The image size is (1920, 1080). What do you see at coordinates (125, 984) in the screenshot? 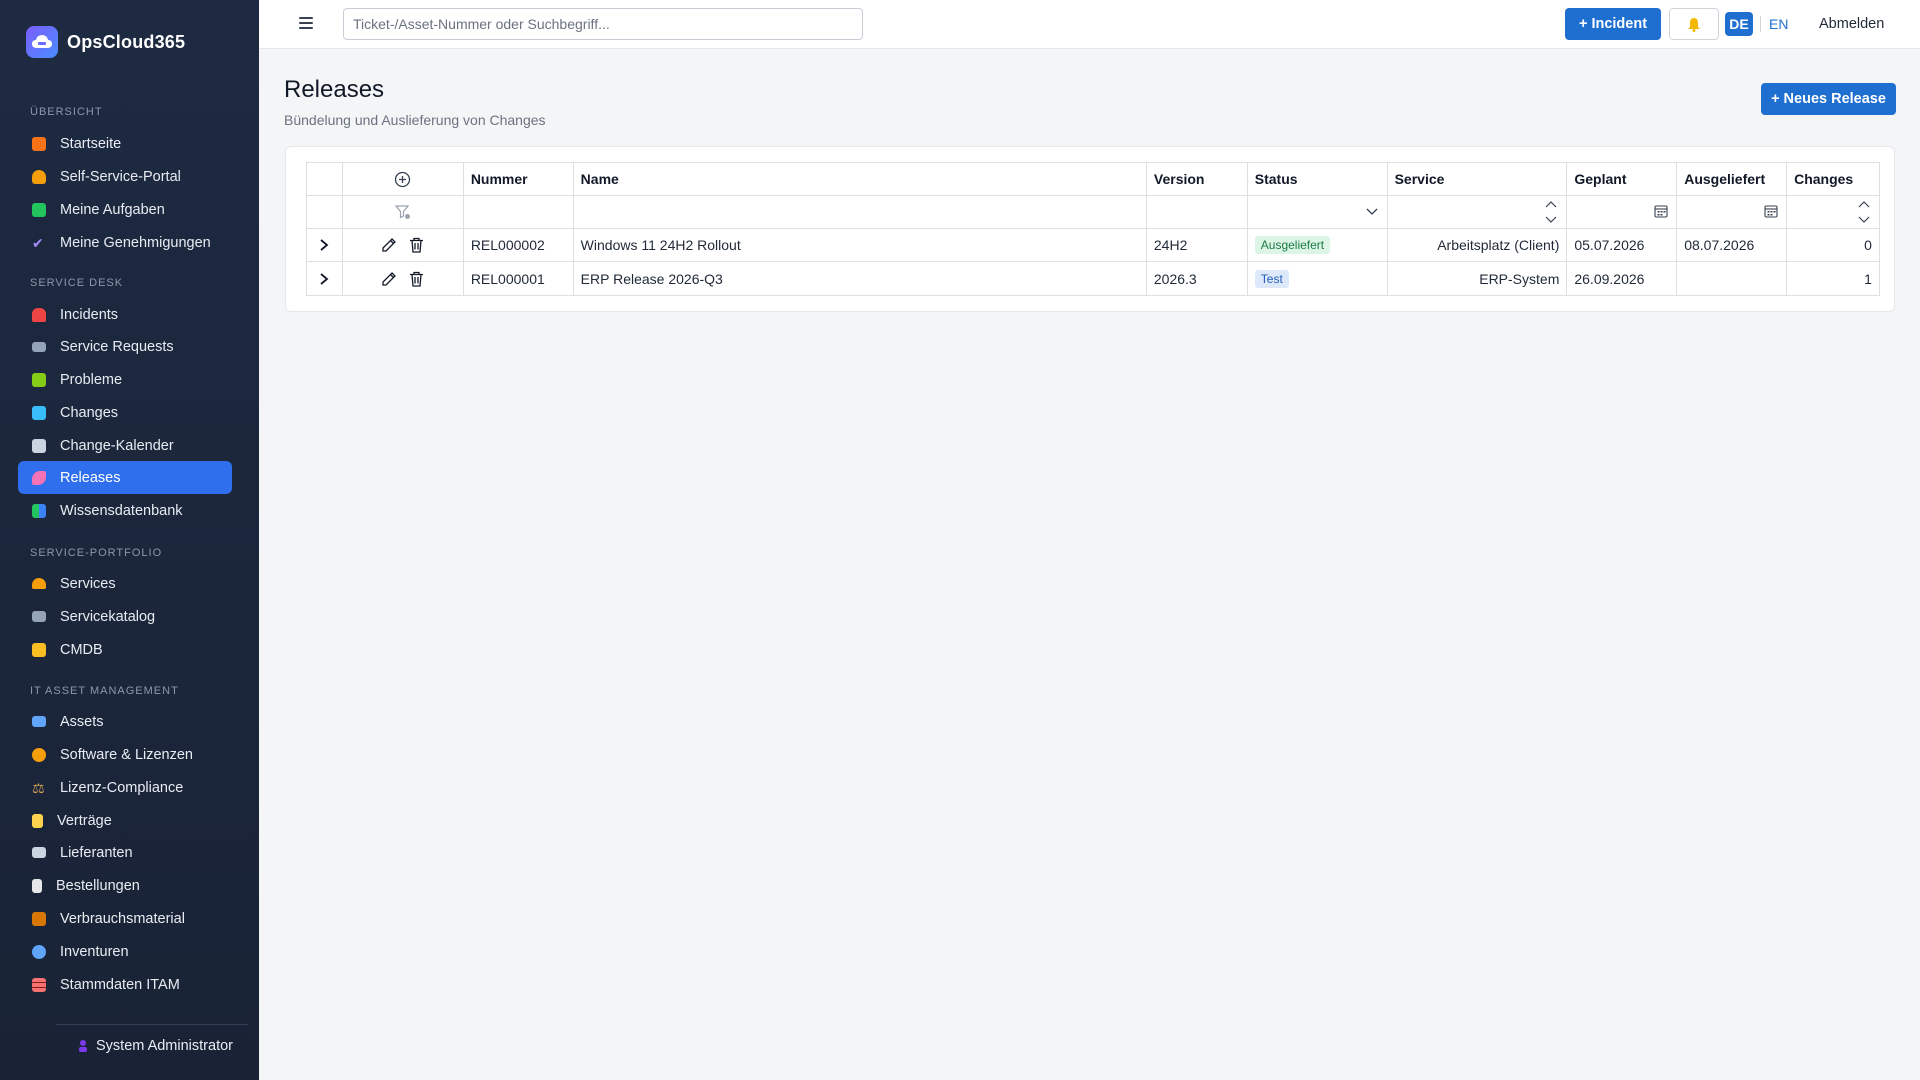
I see `sidebar-item-stammdaten-itam: Stammdaten ITAM` at bounding box center [125, 984].